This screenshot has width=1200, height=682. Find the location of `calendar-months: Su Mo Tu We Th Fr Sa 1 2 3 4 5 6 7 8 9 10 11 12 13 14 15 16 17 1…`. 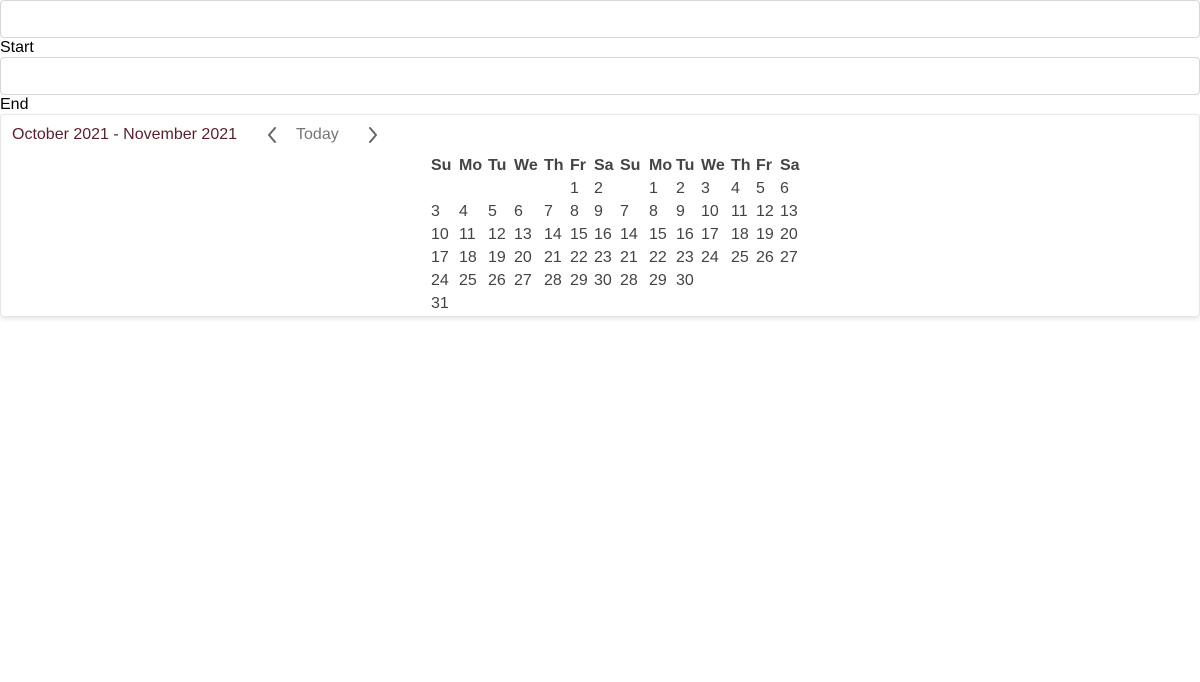

calendar-months: Su Mo Tu We Th Fr Sa 1 2 3 4 5 6 7 8 9 10 11 12 13 14 15 16 17 1… is located at coordinates (616, 234).